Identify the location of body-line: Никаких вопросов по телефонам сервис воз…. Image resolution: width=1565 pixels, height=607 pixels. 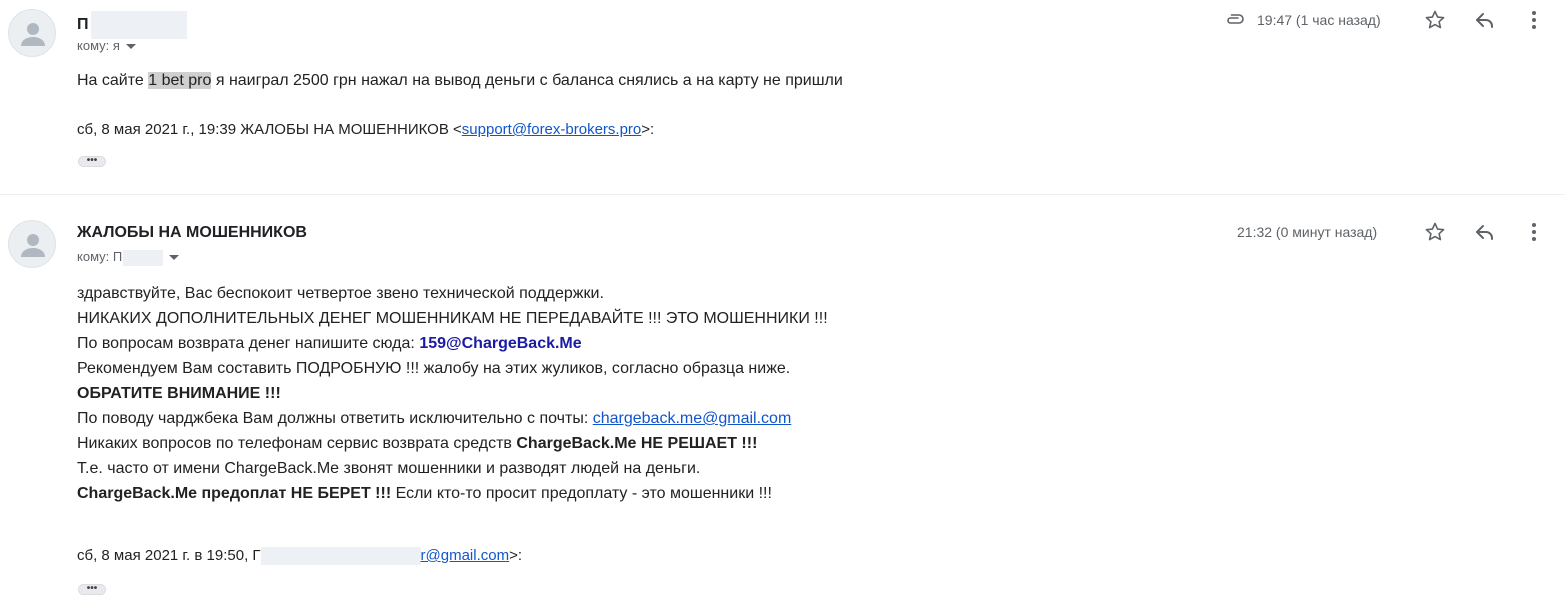
(417, 443).